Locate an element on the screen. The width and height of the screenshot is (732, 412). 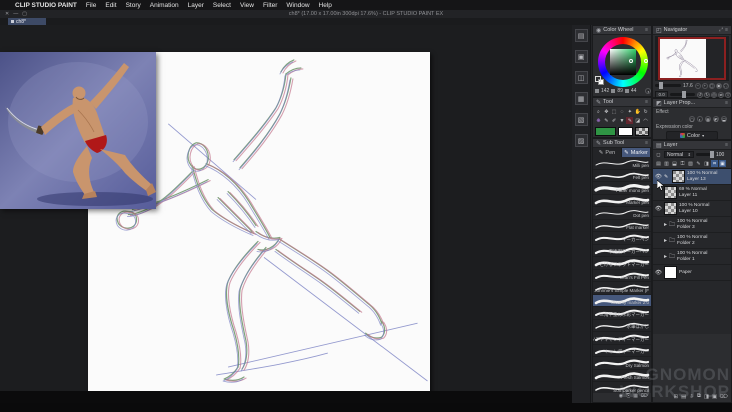
navigator-view-frame is located at coordinates (692, 58).